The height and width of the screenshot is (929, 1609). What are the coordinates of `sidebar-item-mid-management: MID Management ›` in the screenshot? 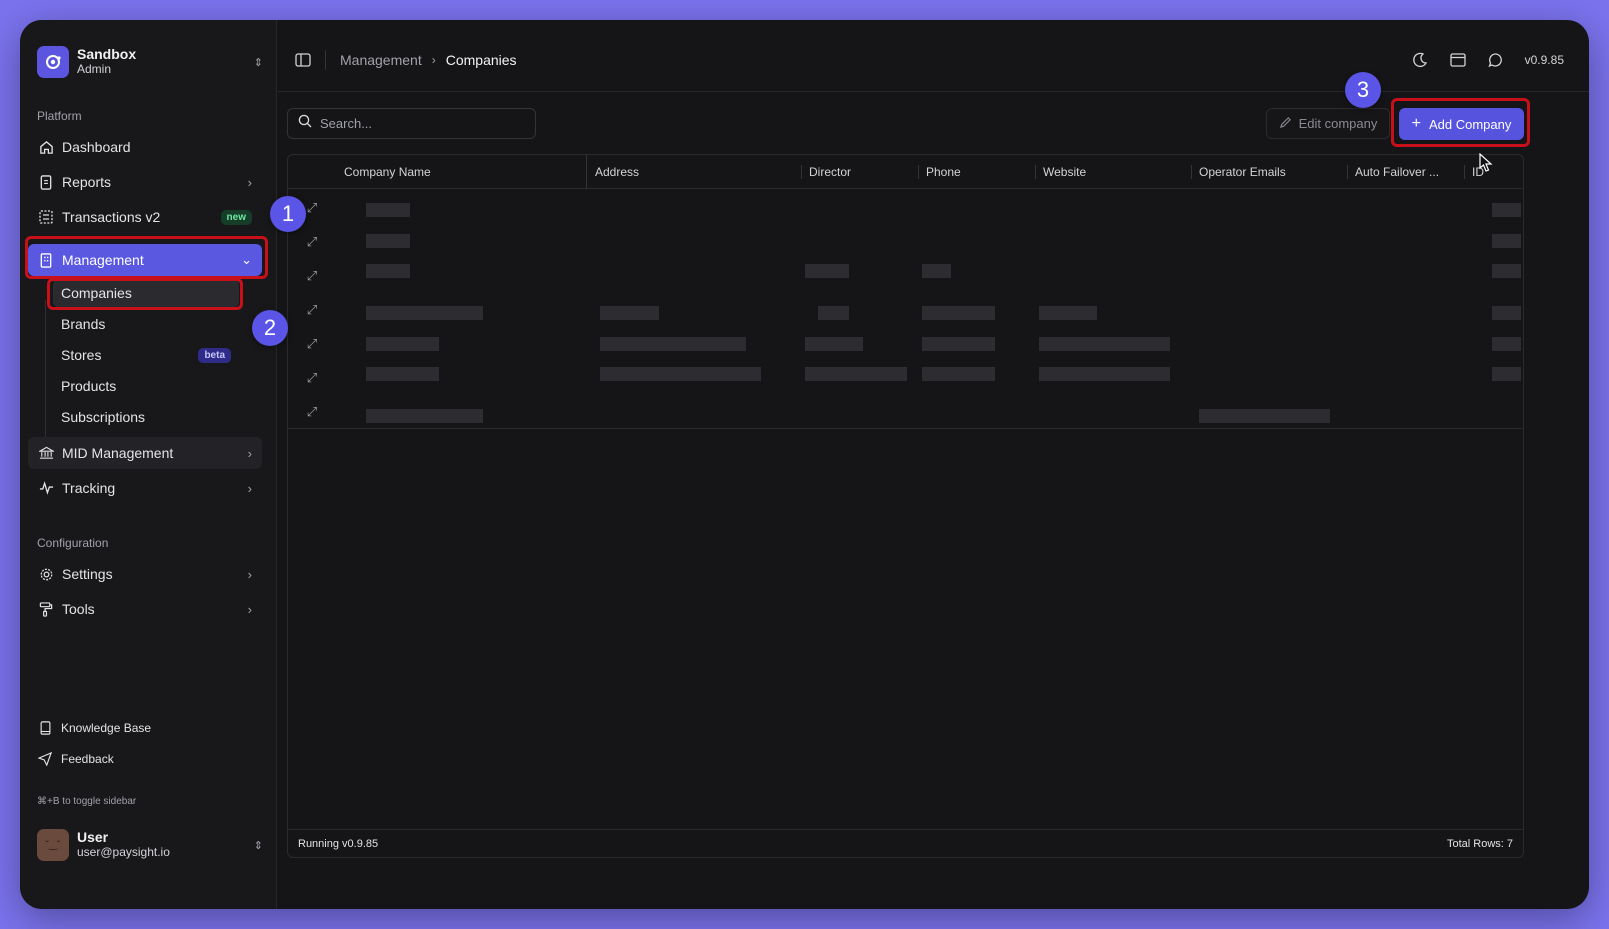 It's located at (145, 453).